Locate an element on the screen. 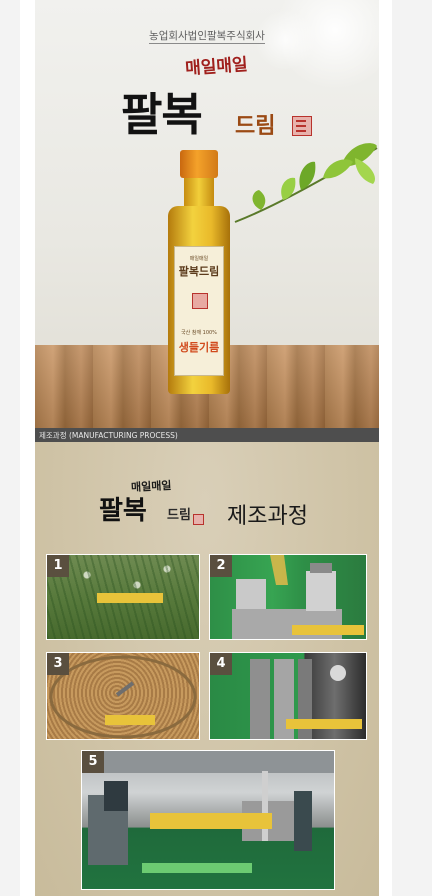 This screenshot has height=896, width=432. bottle-label-origin: 국산 참깨 100% is located at coordinates (199, 333).